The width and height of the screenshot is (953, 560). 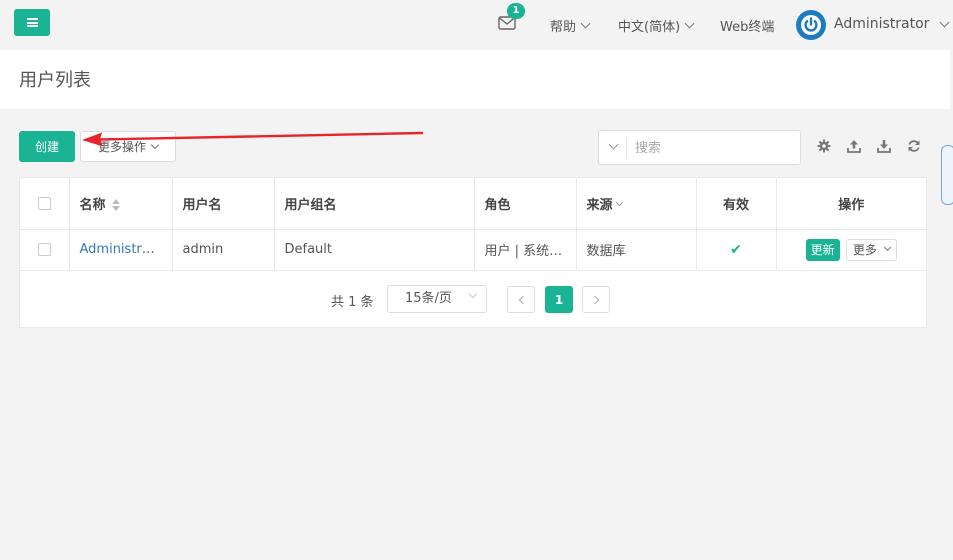 I want to click on column-header-name-label: 名称, so click(x=92, y=205).